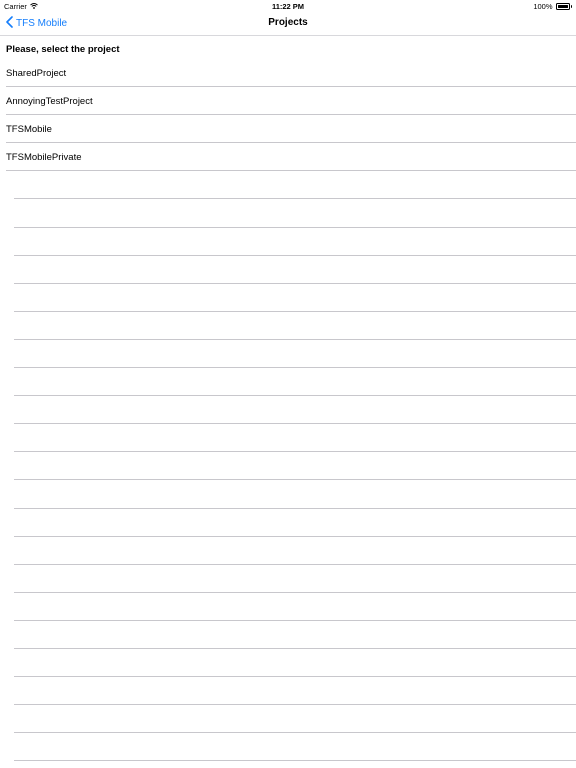  I want to click on list-item-tfs-mobile: TFSMobile, so click(291, 129).